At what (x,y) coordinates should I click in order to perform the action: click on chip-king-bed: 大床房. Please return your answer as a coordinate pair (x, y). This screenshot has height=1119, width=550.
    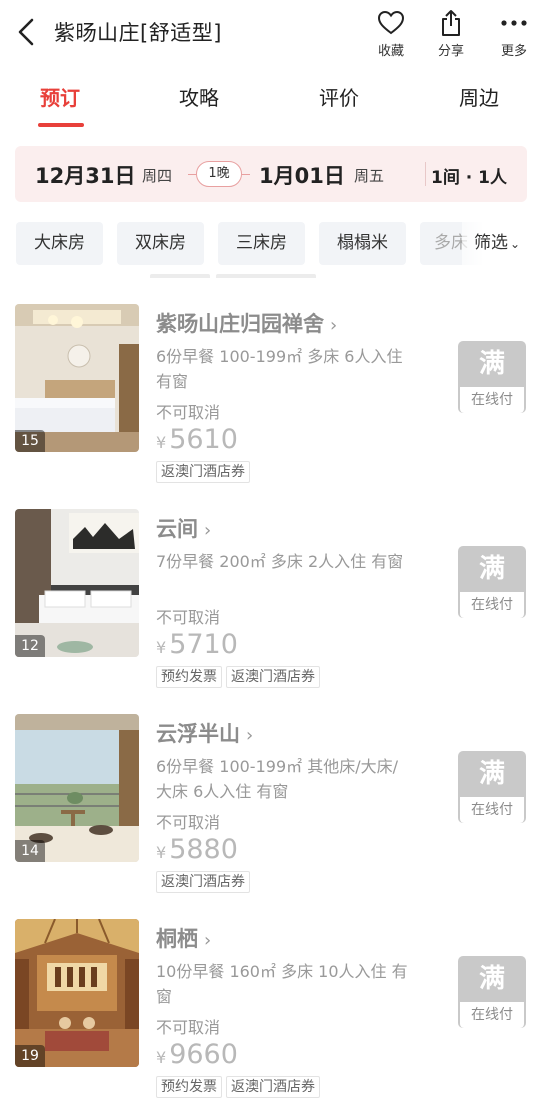
    Looking at the image, I should click on (59, 243).